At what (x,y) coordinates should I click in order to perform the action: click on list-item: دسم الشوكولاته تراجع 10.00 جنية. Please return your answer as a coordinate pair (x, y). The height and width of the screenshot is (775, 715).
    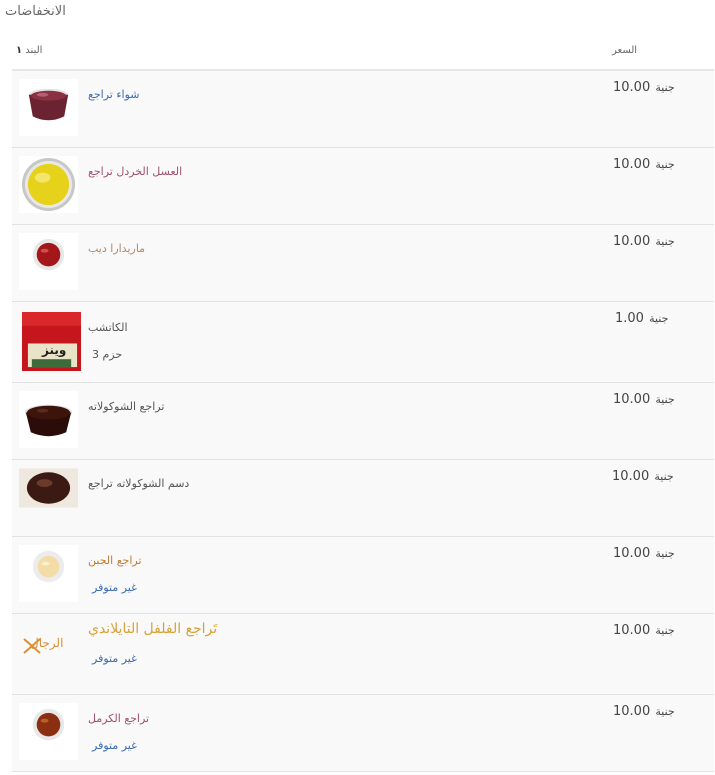
    Looking at the image, I should click on (363, 498).